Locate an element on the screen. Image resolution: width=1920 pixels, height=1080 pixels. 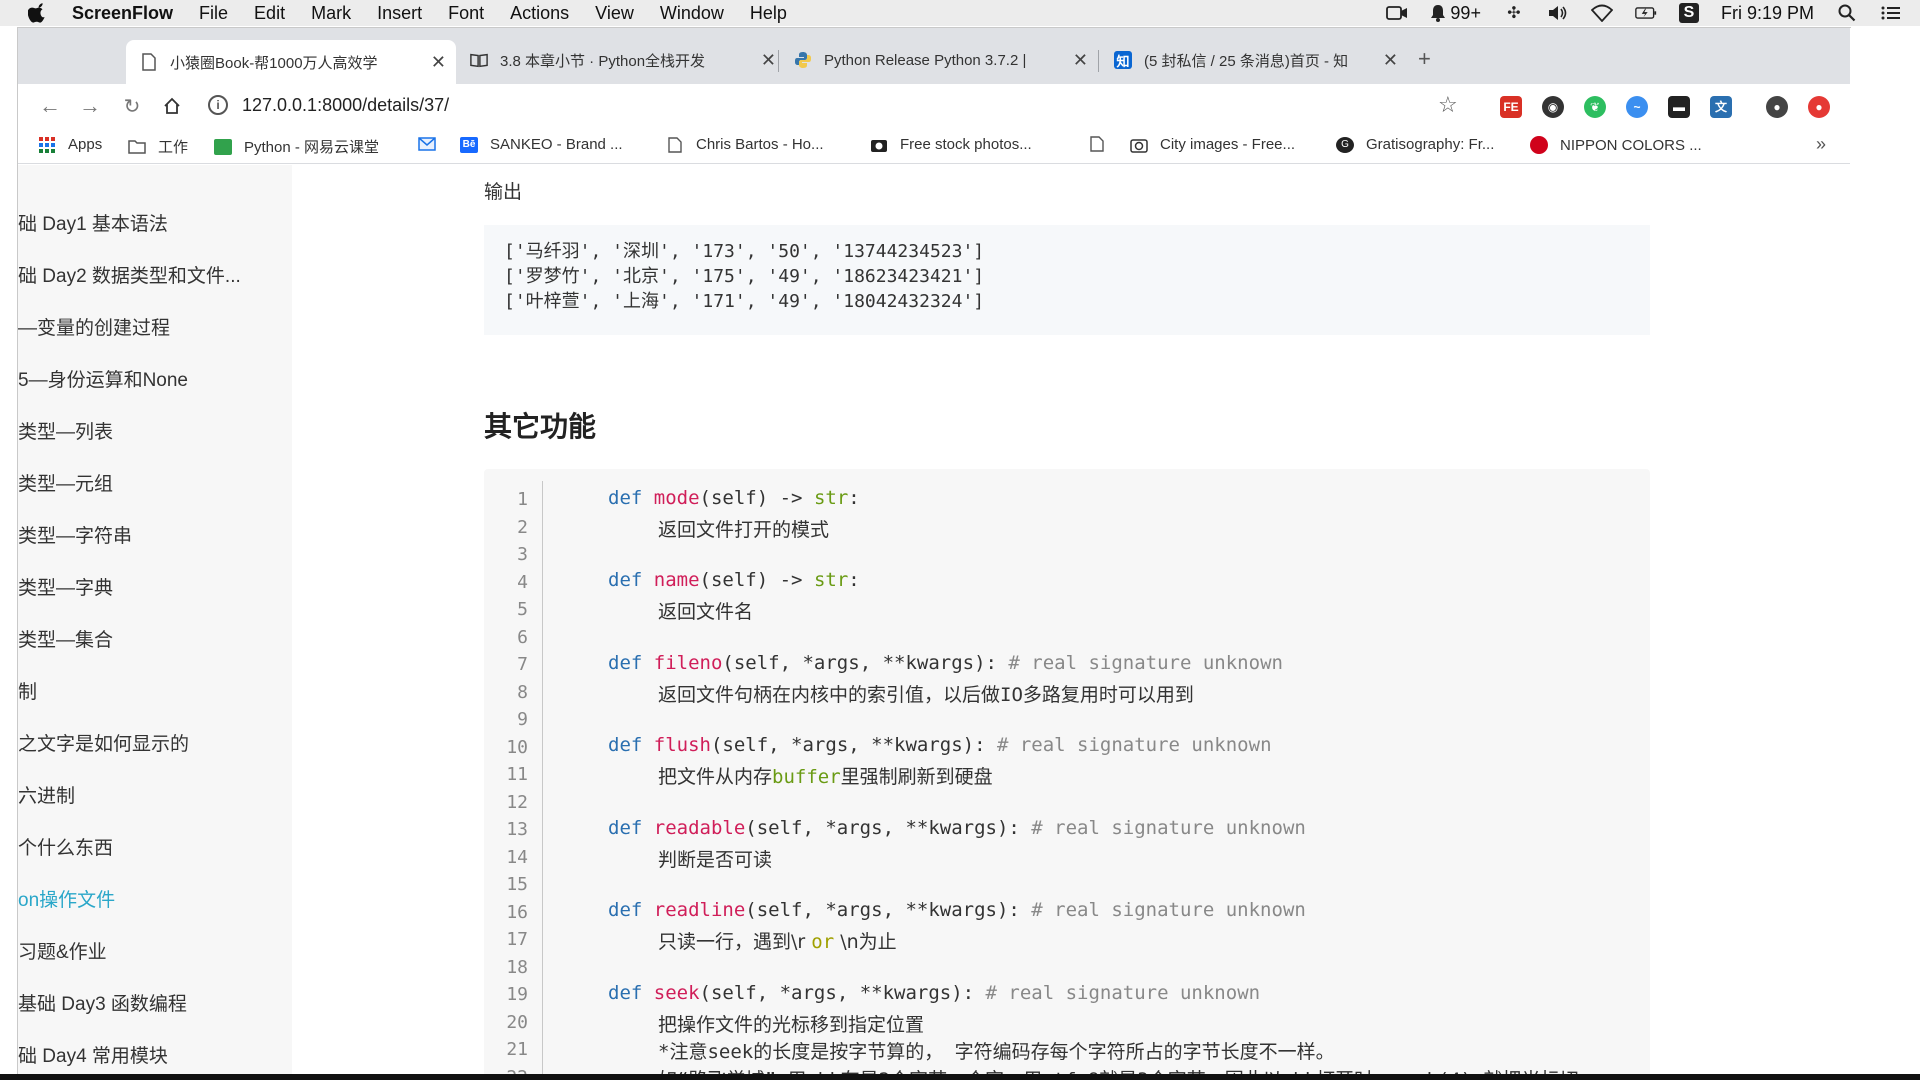
sidebar-item: 习题&作业 is located at coordinates (155, 950).